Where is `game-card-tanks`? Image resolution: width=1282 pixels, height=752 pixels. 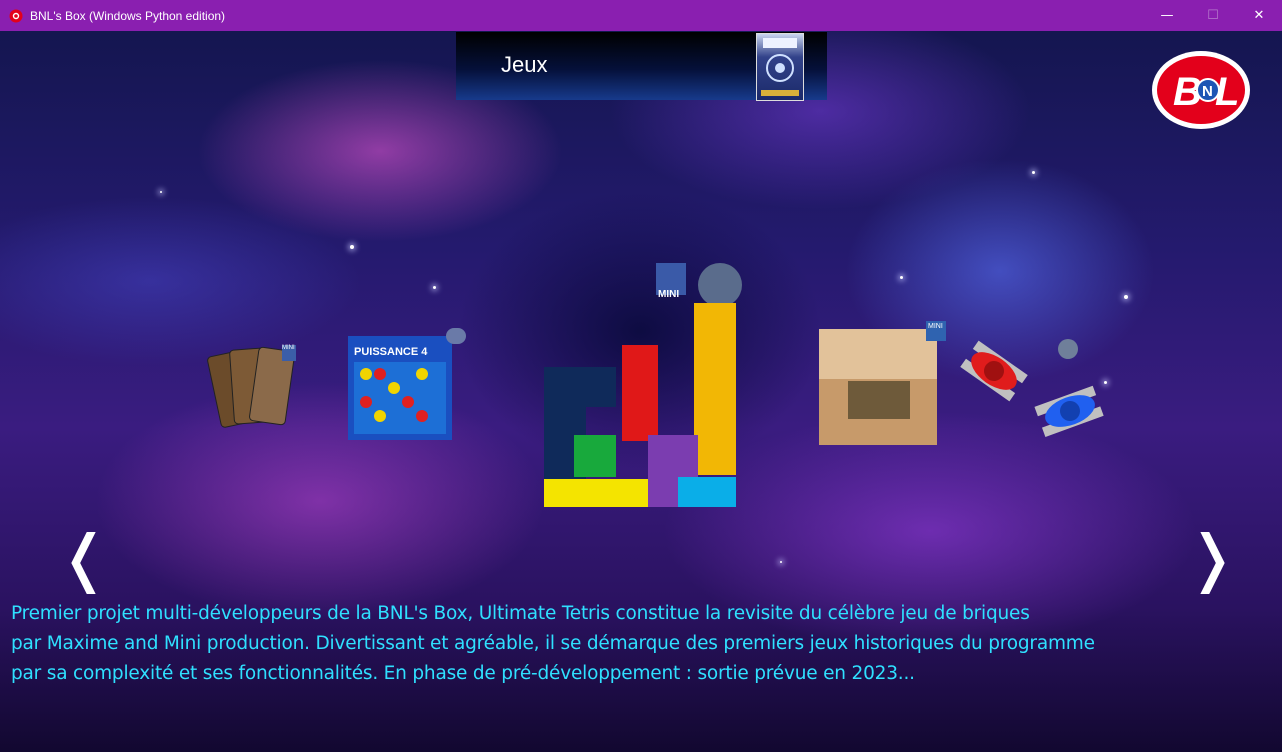
game-card-tanks is located at coordinates (1033, 386).